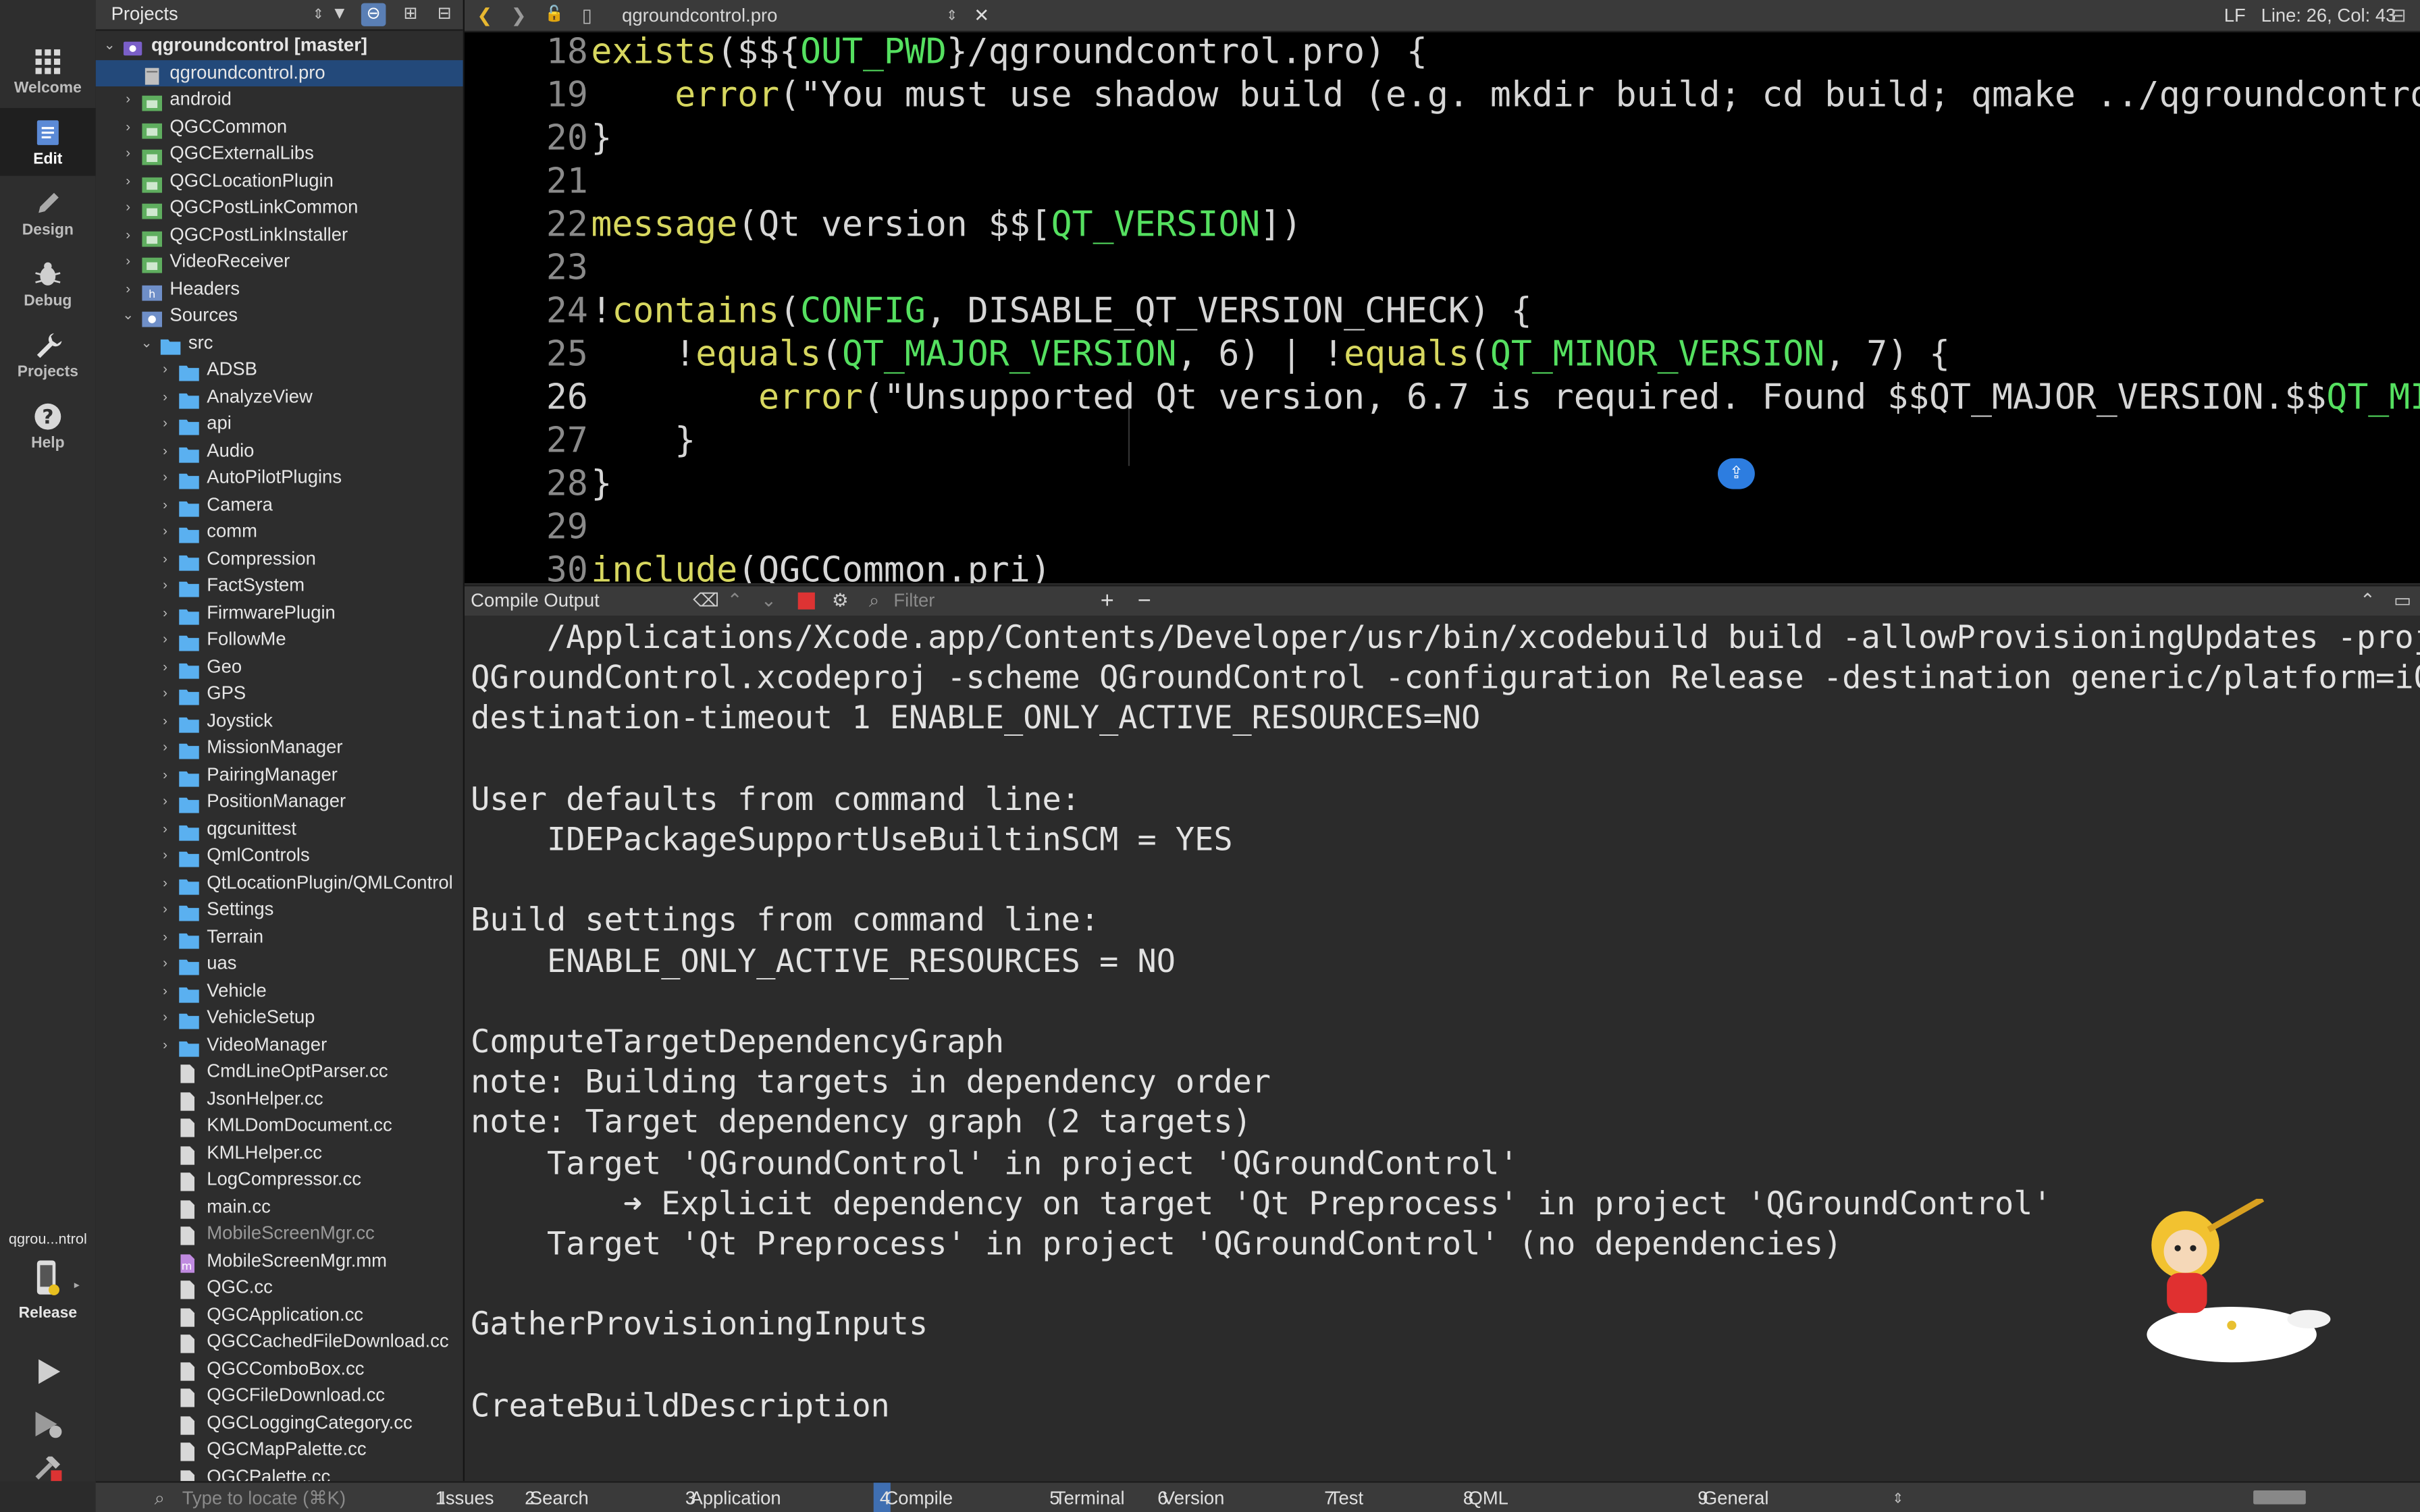 This screenshot has width=2420, height=1512. Describe the element at coordinates (981, 15) in the screenshot. I see `close-file-icon: ✕` at that location.